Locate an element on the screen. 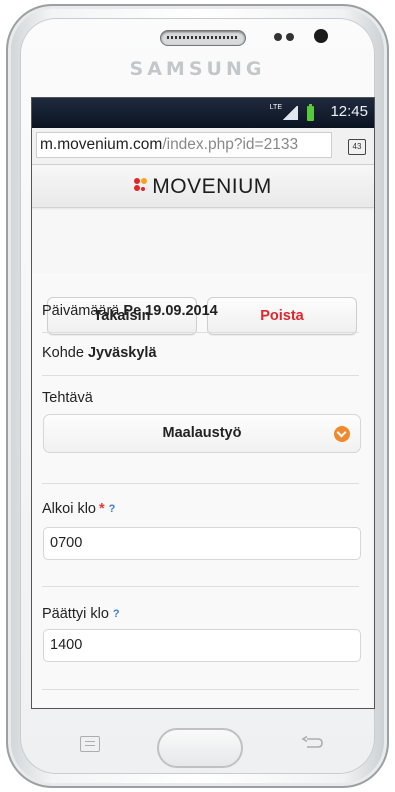 This screenshot has height=792, width=395. url-host: m.movenium.com is located at coordinates (101, 144).